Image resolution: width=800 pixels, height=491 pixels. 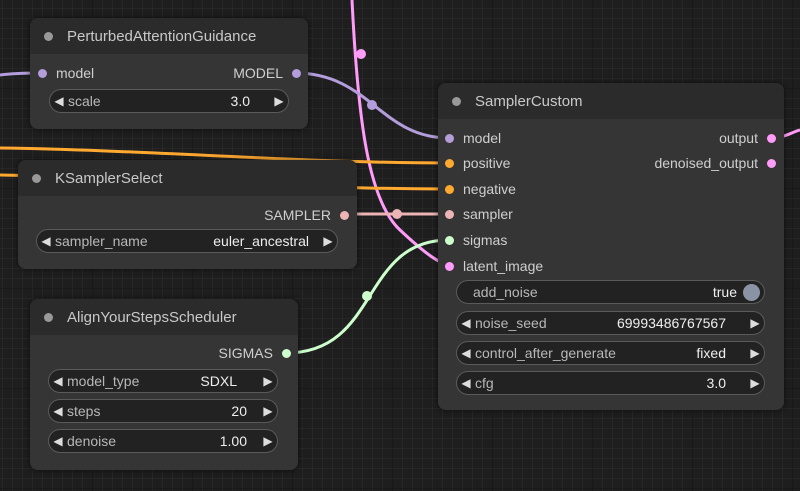 I want to click on denoise-value: 1.00, so click(x=233, y=441).